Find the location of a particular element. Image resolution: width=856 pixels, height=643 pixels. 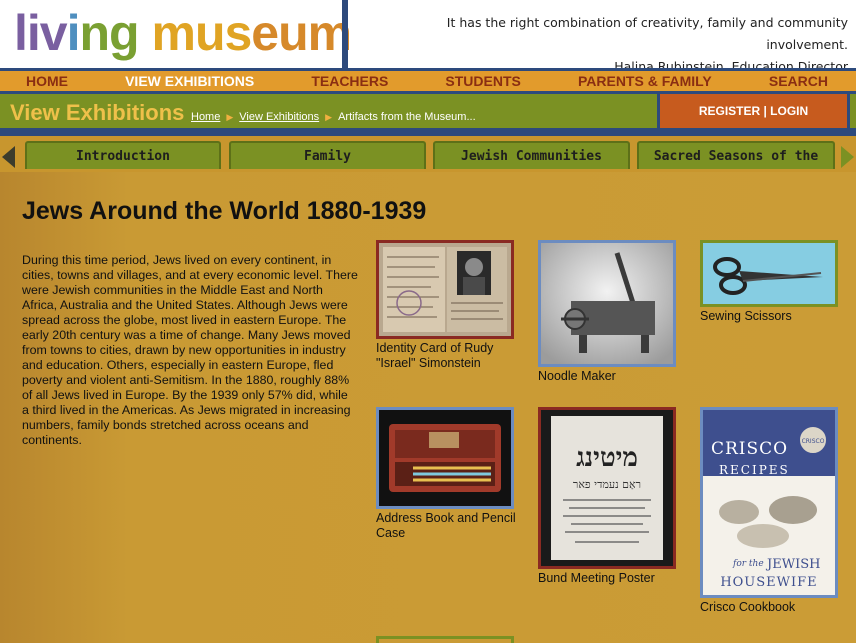

artifact-address-book: Address Book and Pencil Case is located at coordinates (446, 474).